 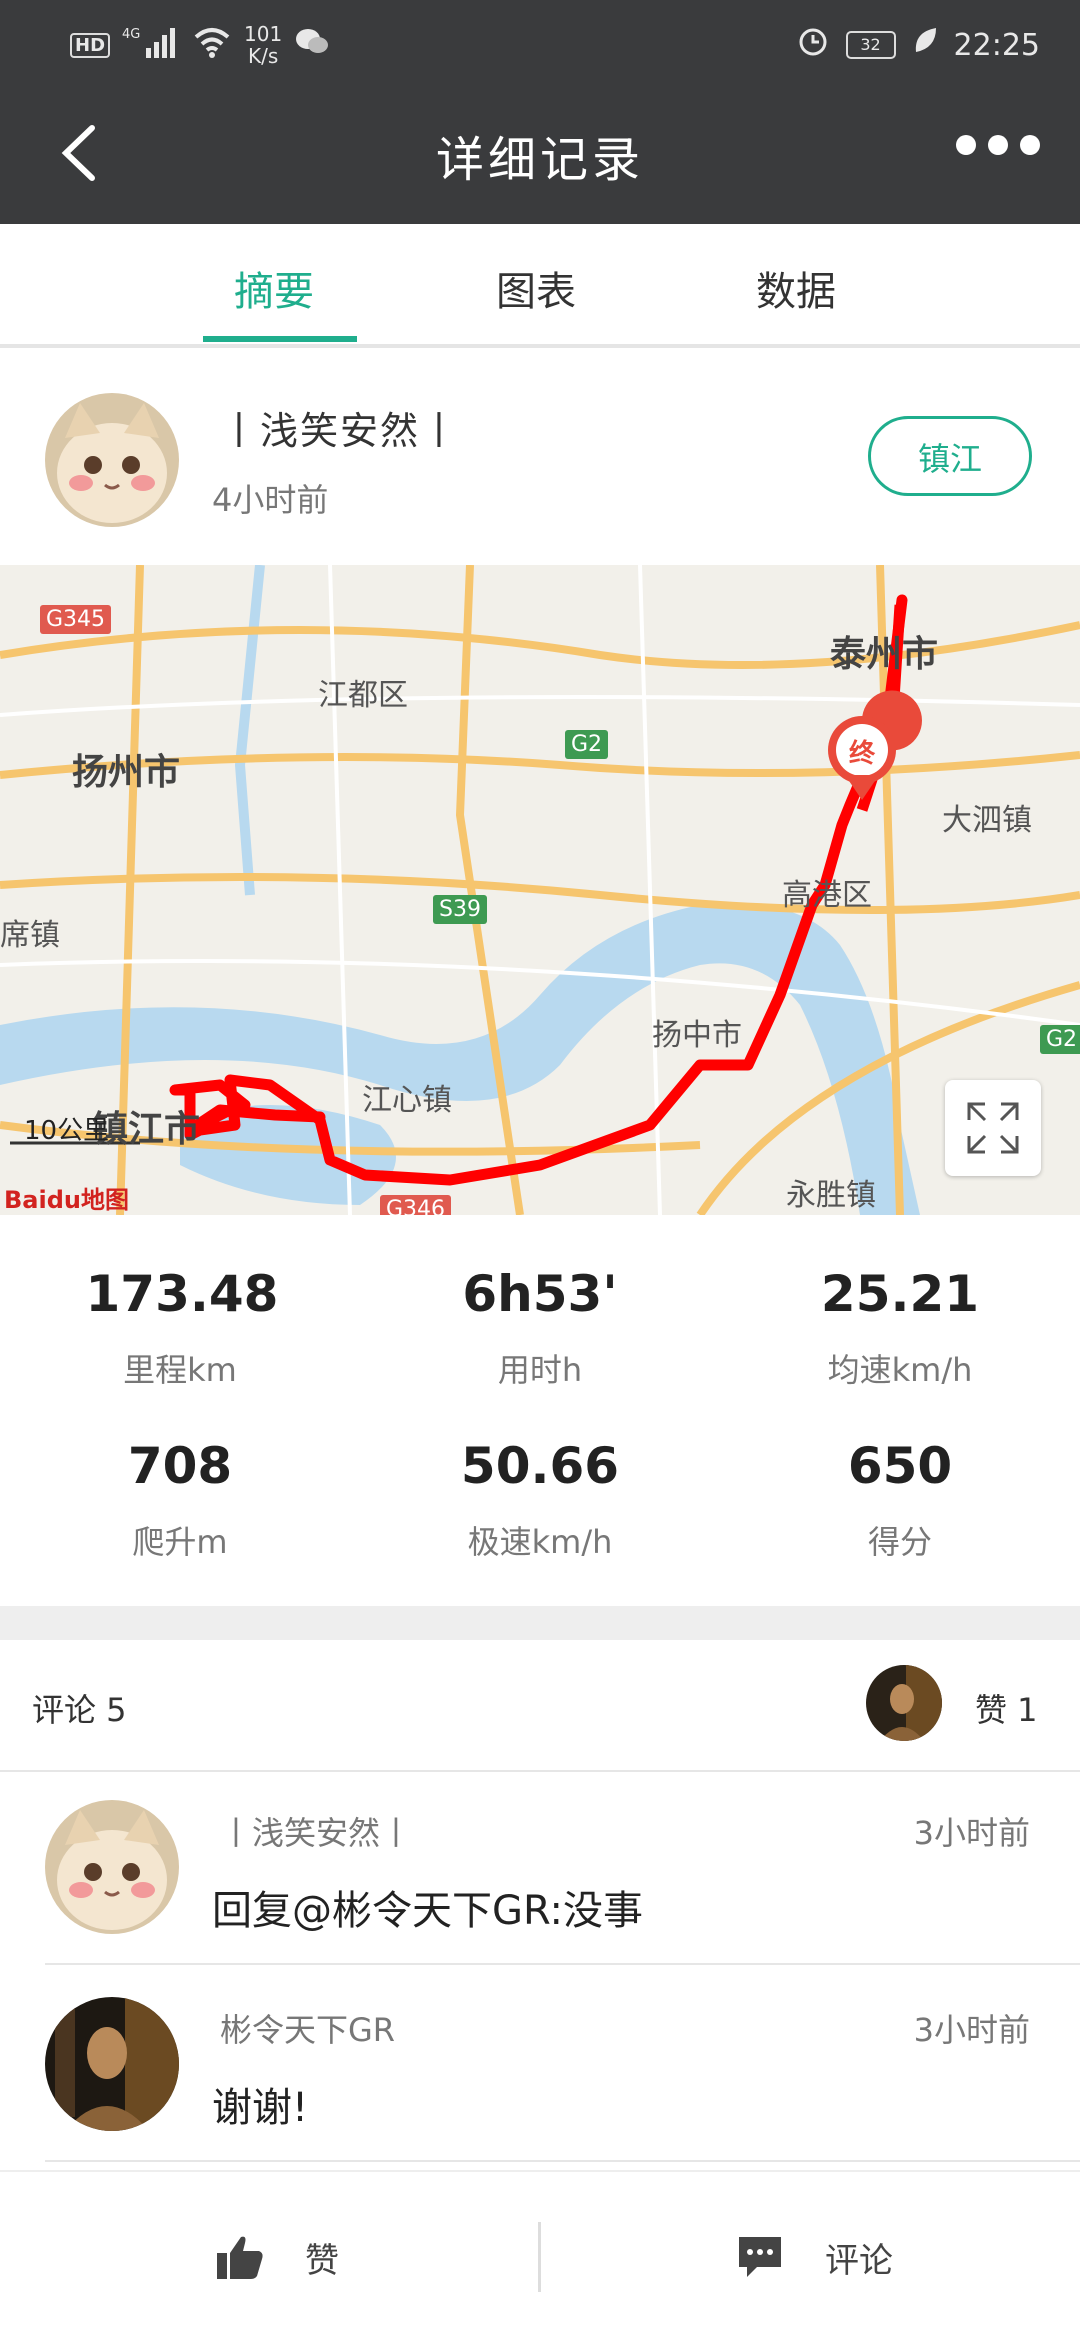 I want to click on app-header: HD 4G 101 K/s 32 22:25 详细记录, so click(x=540, y=112).